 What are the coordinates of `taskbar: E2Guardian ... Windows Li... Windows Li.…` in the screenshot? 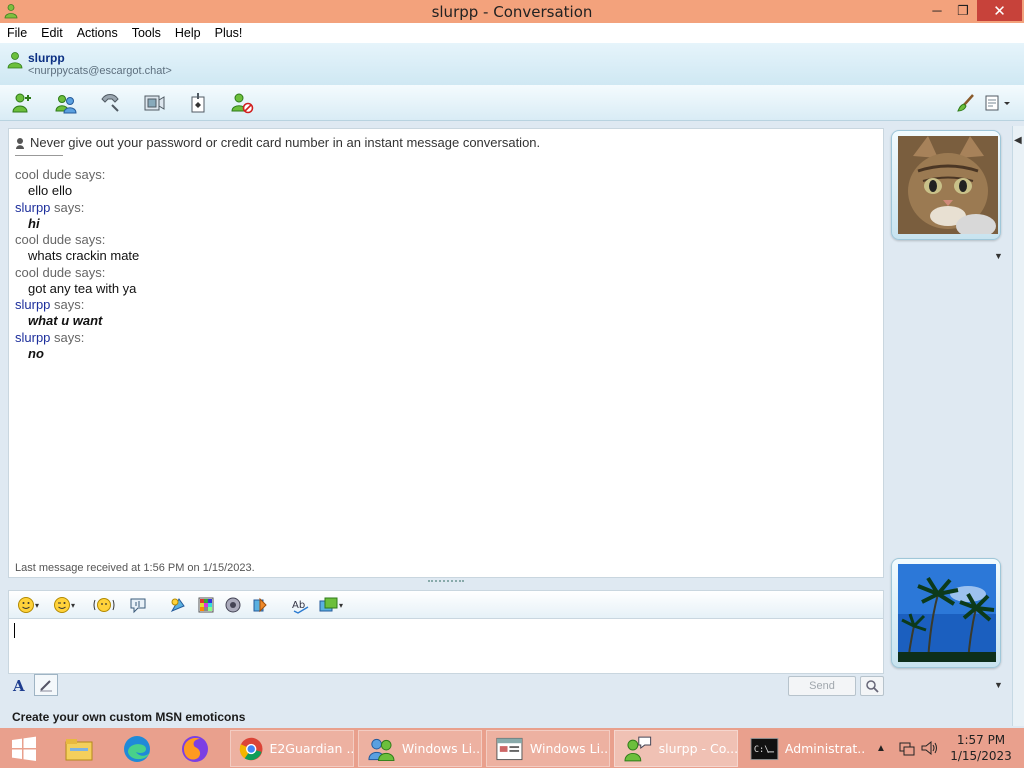 It's located at (512, 748).